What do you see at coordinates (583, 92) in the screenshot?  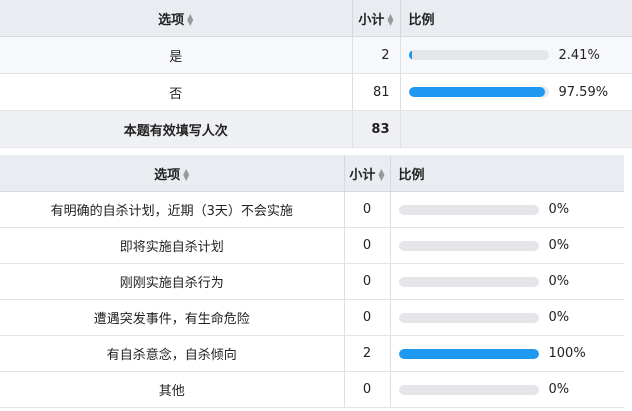 I see `percent-label: 97.59%` at bounding box center [583, 92].